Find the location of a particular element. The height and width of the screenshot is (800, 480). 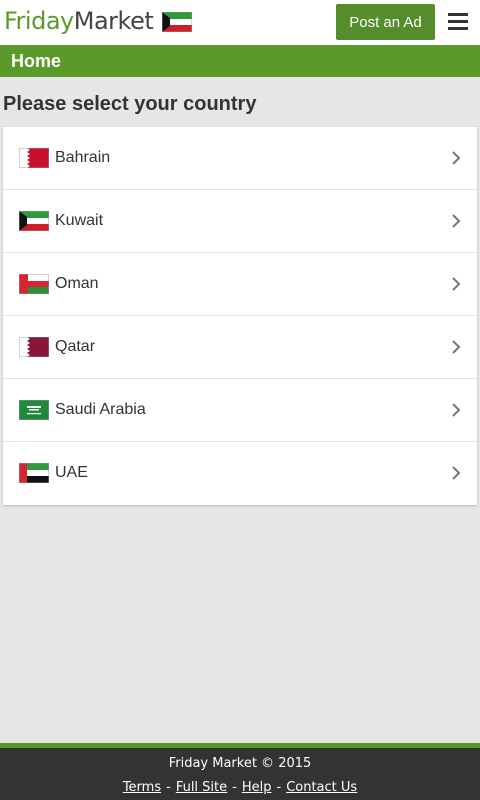

saudi-arabia-flag-icon is located at coordinates (34, 410).